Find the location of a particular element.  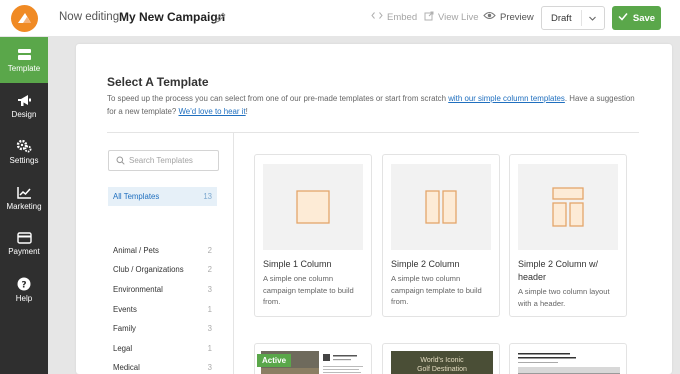

active-badge: Active is located at coordinates (274, 360).